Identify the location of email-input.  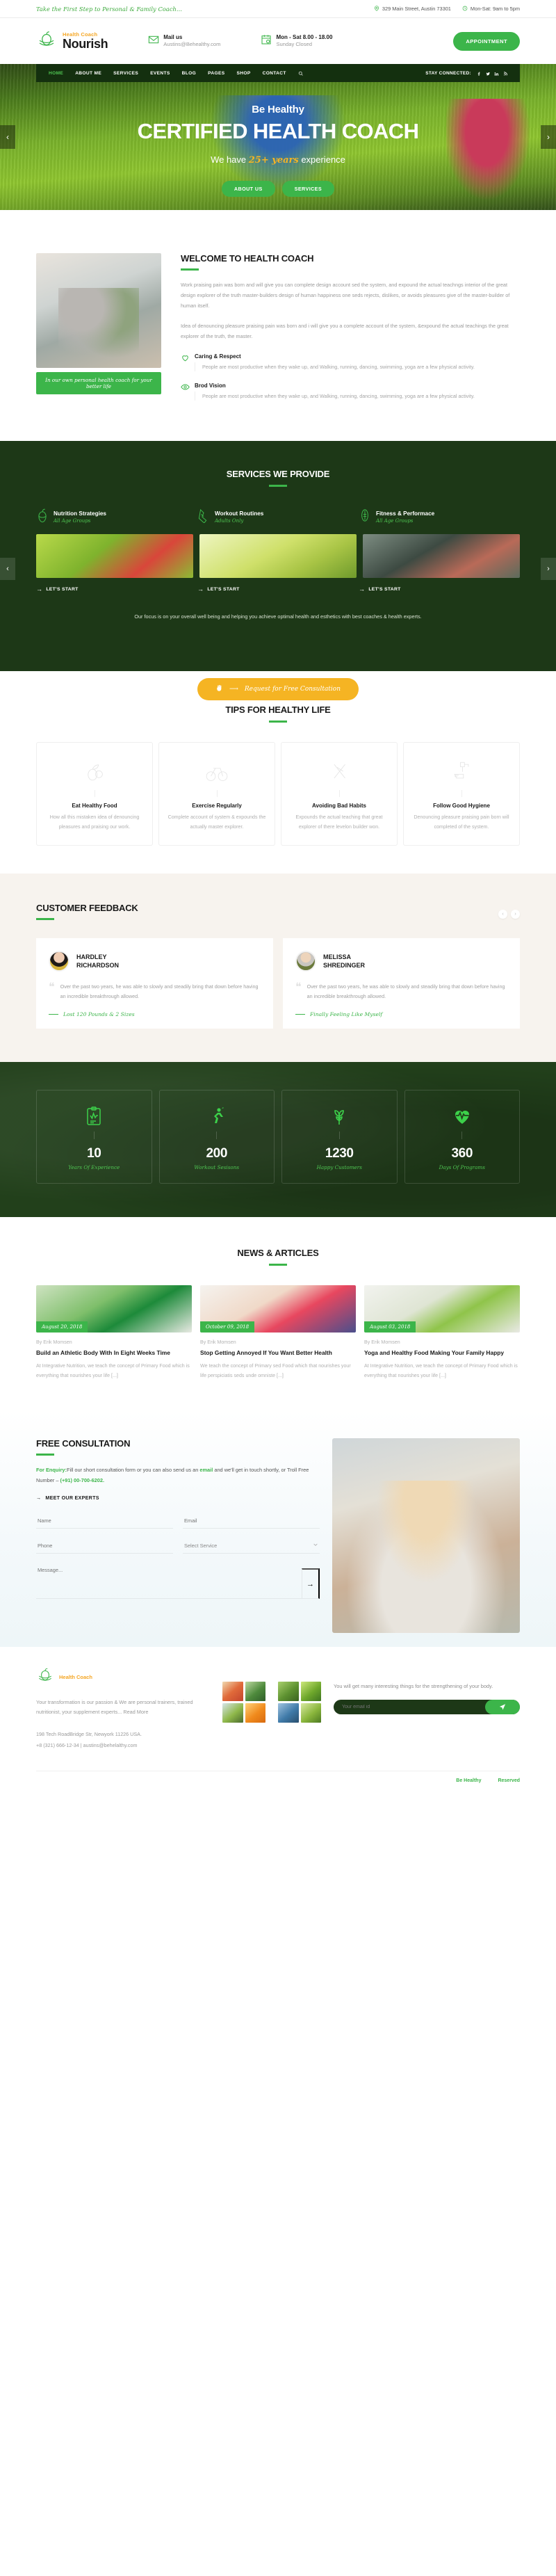
(251, 1521).